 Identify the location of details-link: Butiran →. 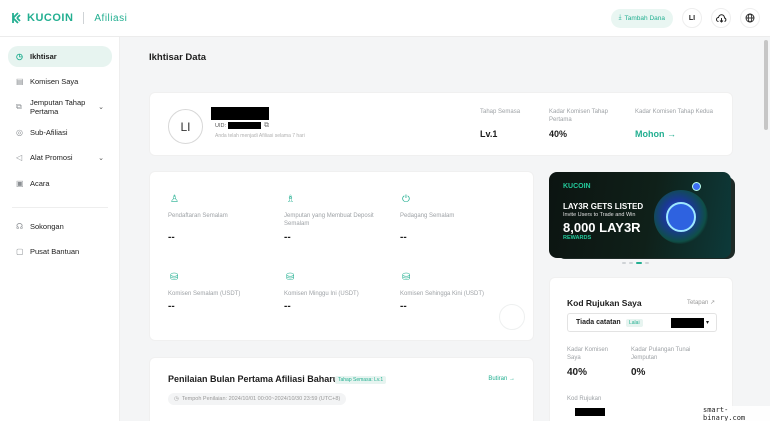
(501, 379).